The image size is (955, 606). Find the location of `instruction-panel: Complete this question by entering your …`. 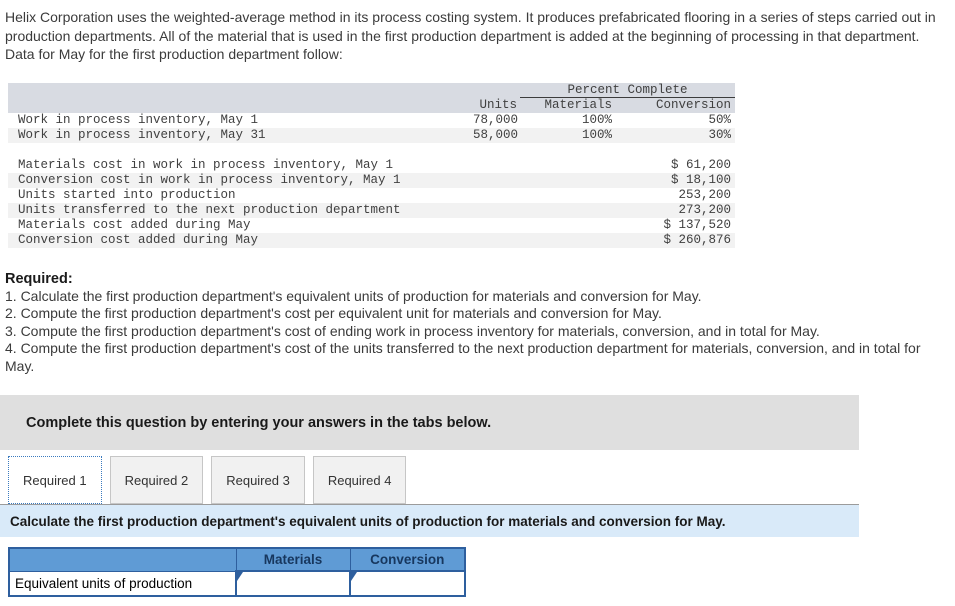

instruction-panel: Complete this question by entering your … is located at coordinates (429, 423).